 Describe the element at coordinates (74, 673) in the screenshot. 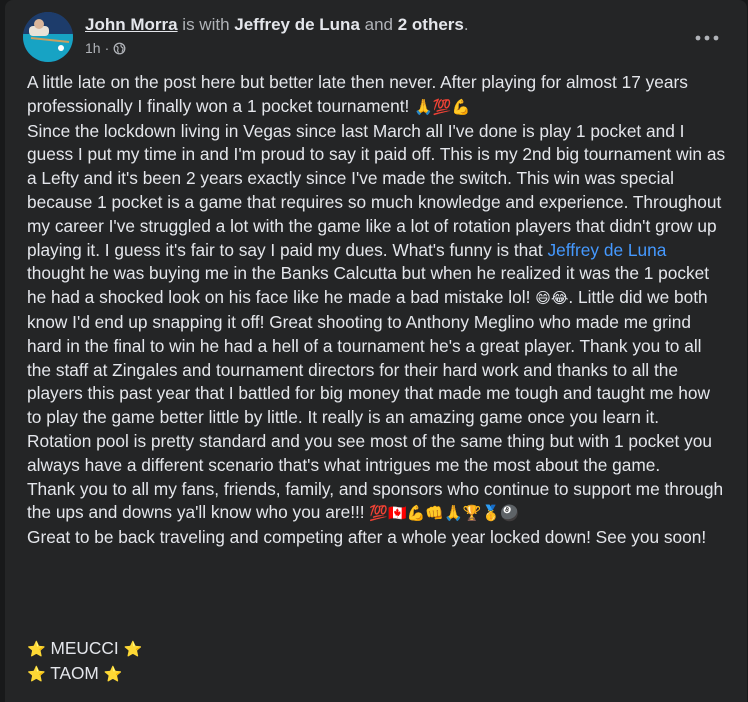

I see `sponsor-2: TAOM` at that location.